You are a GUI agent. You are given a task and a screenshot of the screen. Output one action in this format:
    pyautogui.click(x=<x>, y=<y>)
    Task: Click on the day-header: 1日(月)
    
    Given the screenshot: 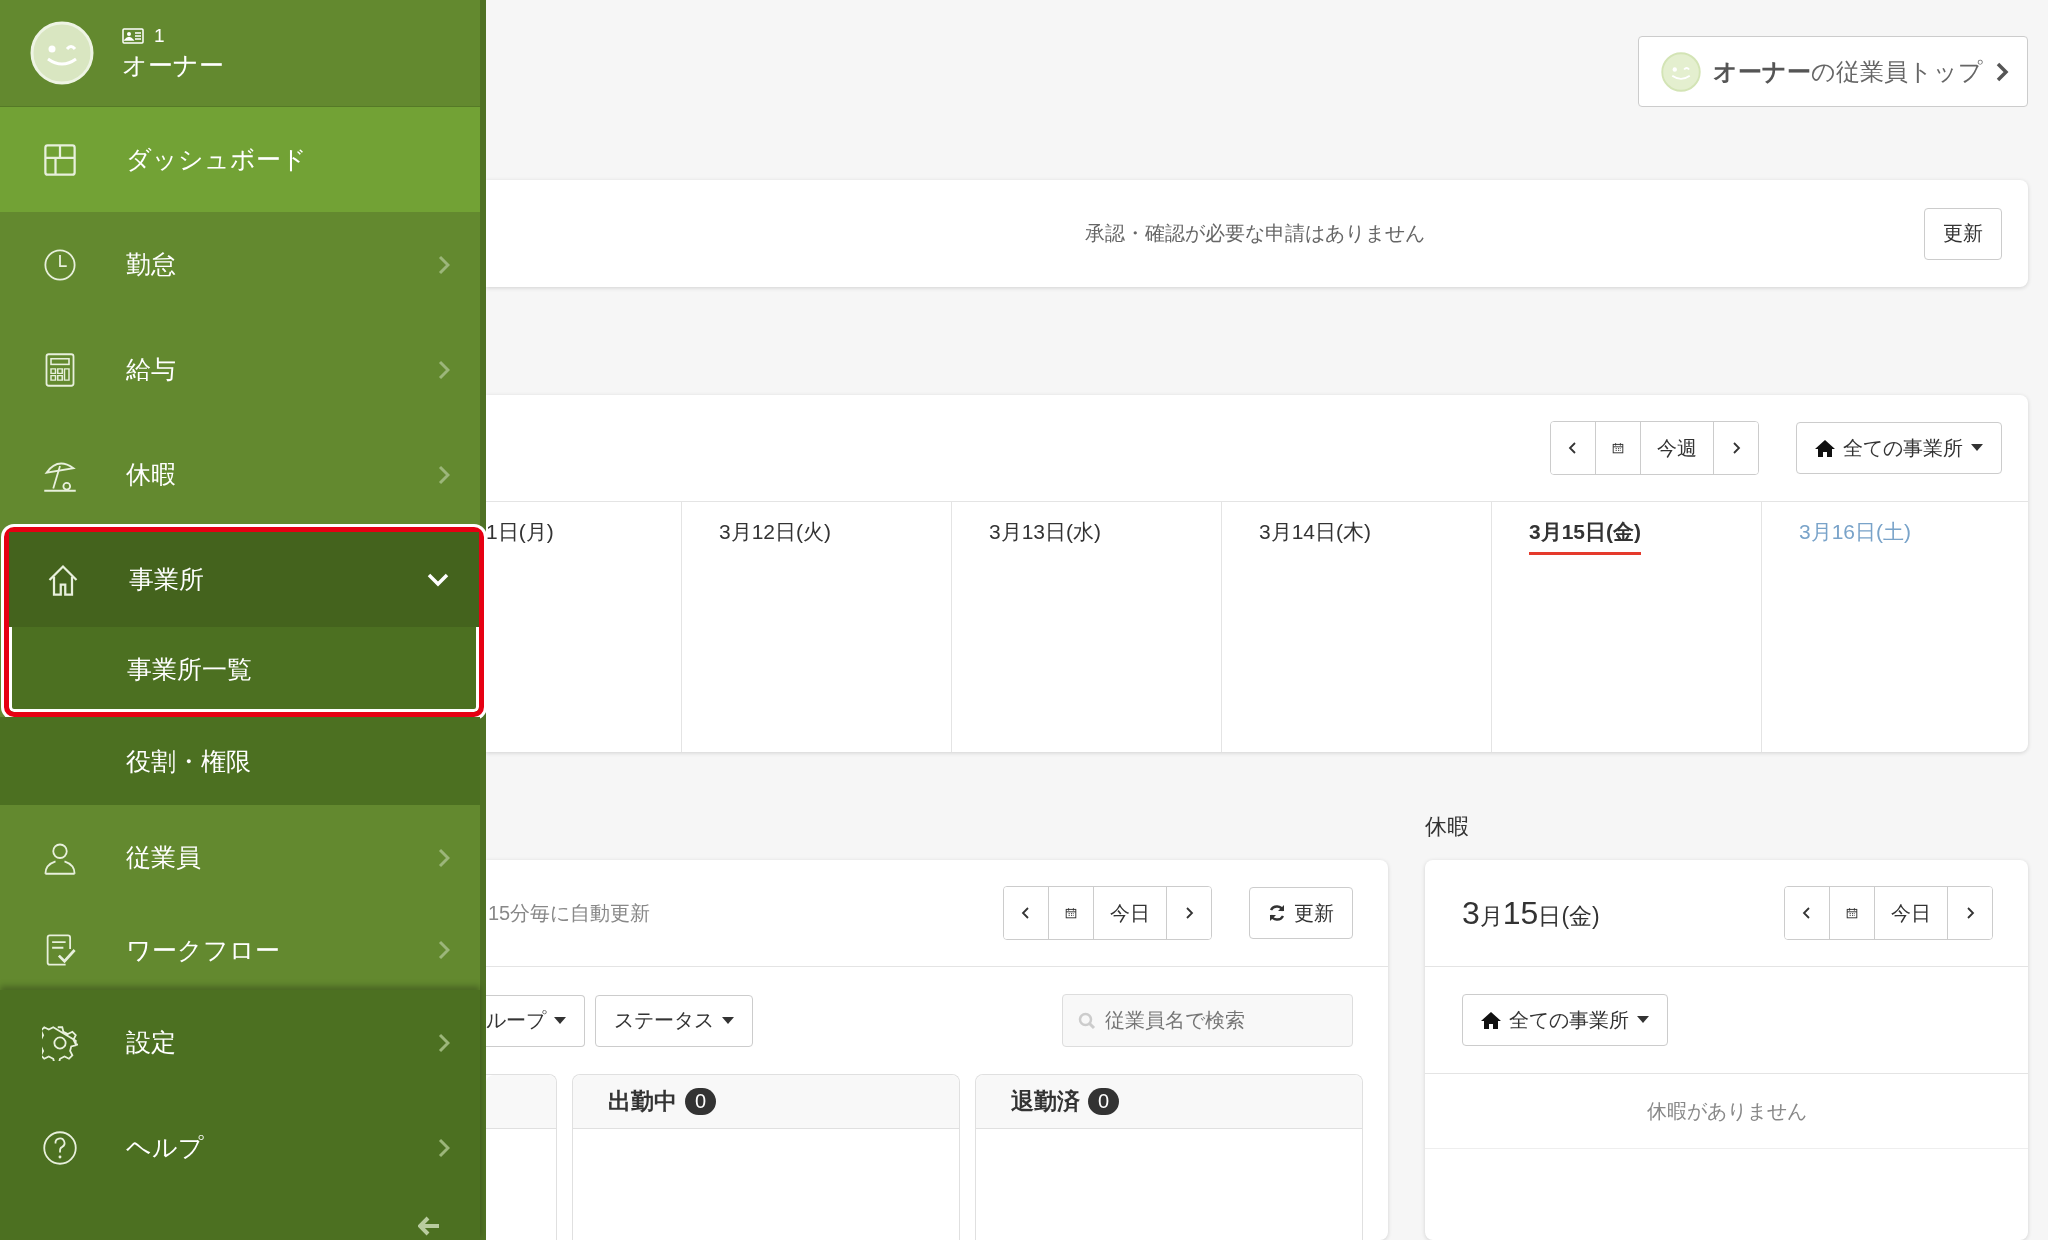 What is the action you would take?
    pyautogui.click(x=520, y=532)
    